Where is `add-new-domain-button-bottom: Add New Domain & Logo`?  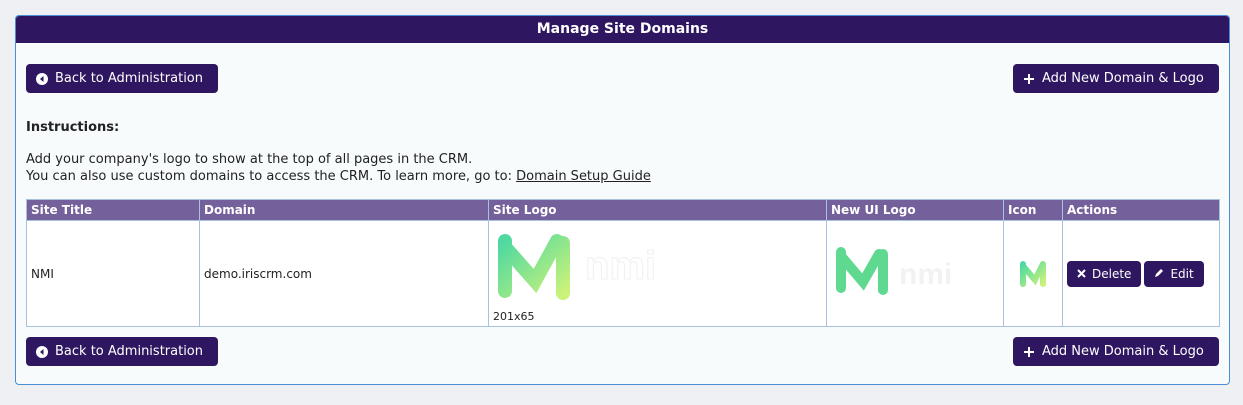
add-new-domain-button-bottom: Add New Domain & Logo is located at coordinates (1116, 351).